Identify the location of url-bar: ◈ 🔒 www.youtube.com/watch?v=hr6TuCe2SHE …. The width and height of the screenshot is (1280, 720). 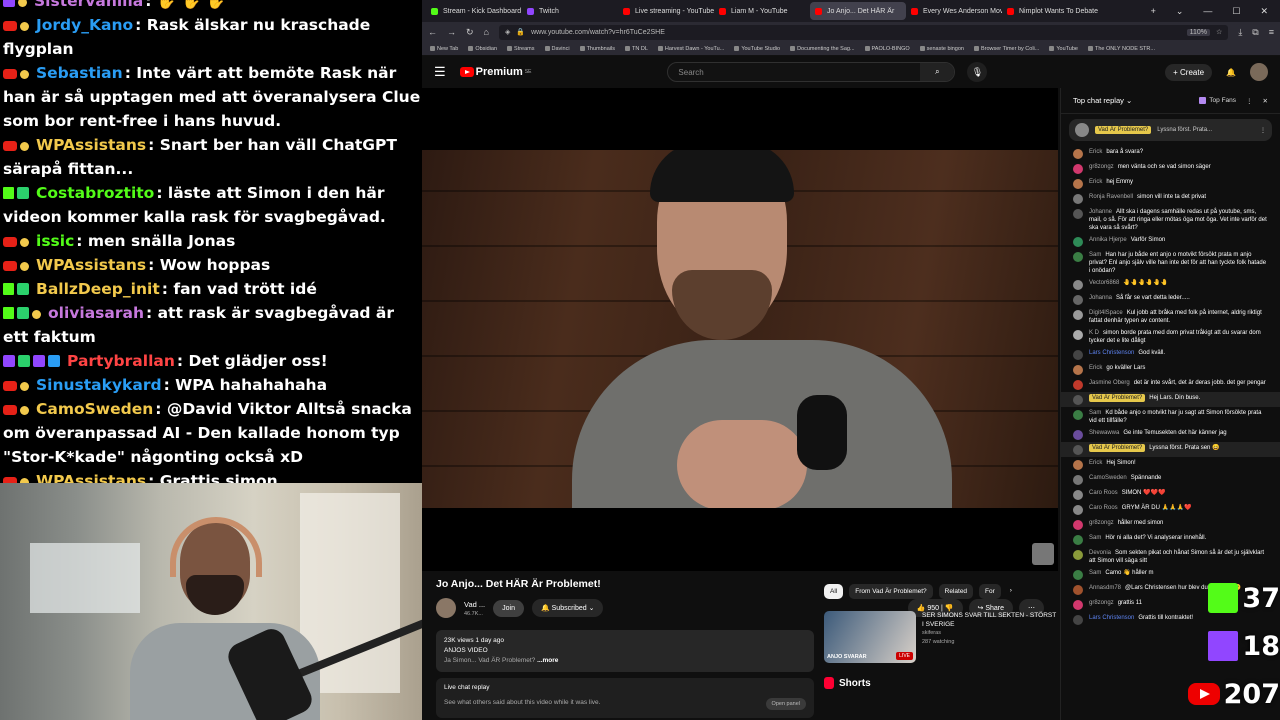
(863, 32).